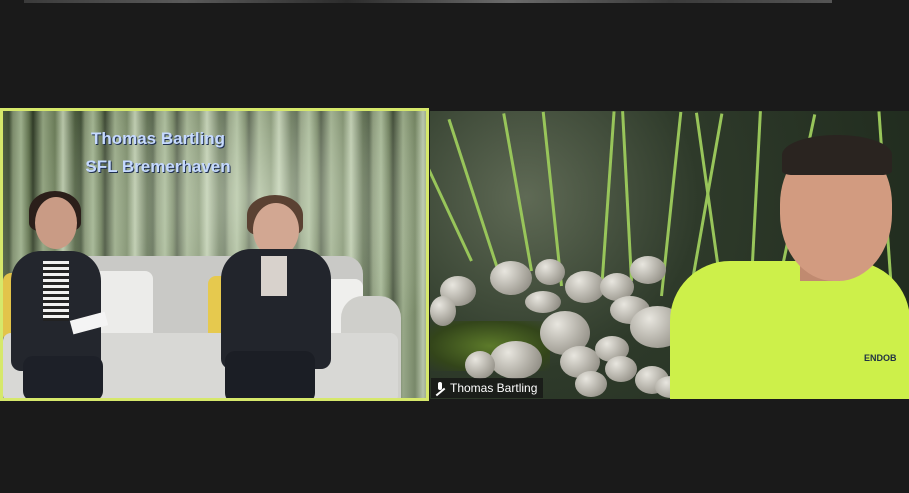 The image size is (909, 493). I want to click on person-left-head, so click(56, 223).